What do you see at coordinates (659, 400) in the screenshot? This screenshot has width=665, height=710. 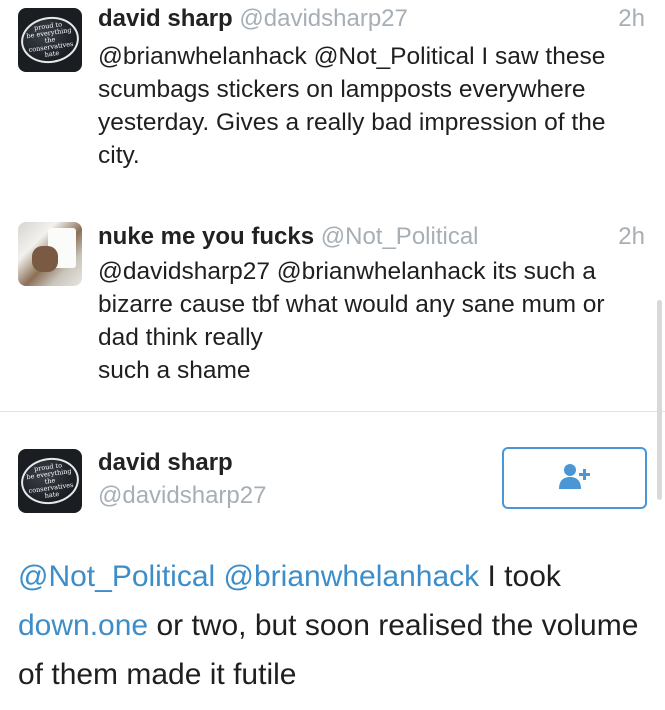 I see `scrollbar` at bounding box center [659, 400].